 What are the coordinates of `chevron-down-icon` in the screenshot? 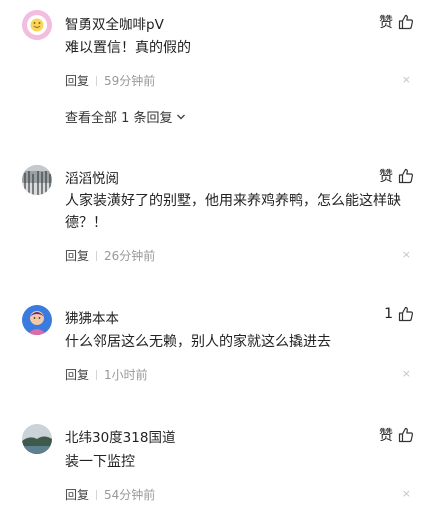 It's located at (180, 116).